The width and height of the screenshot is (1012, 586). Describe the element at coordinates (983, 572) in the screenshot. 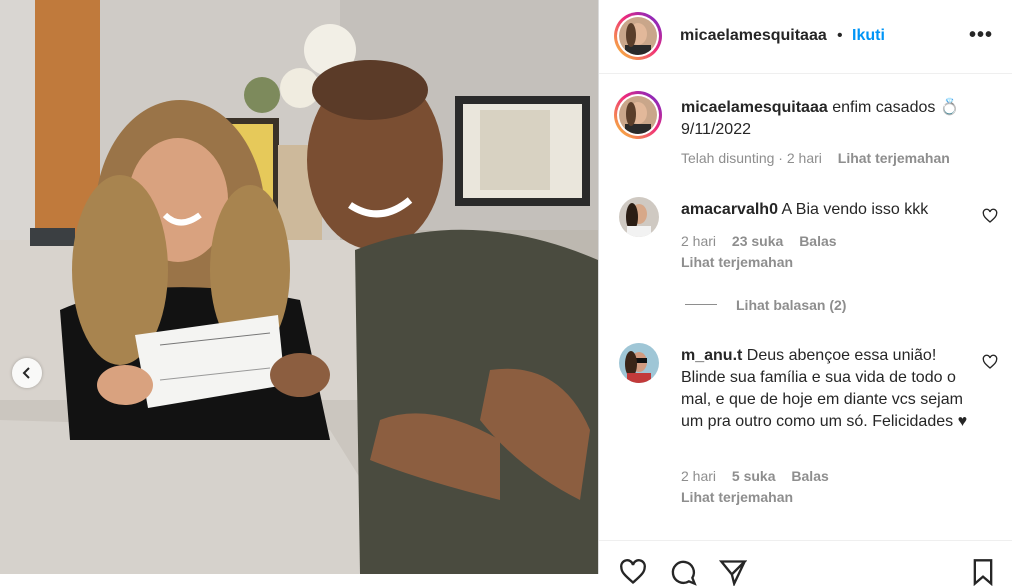

I see `bookmark-icon` at that location.